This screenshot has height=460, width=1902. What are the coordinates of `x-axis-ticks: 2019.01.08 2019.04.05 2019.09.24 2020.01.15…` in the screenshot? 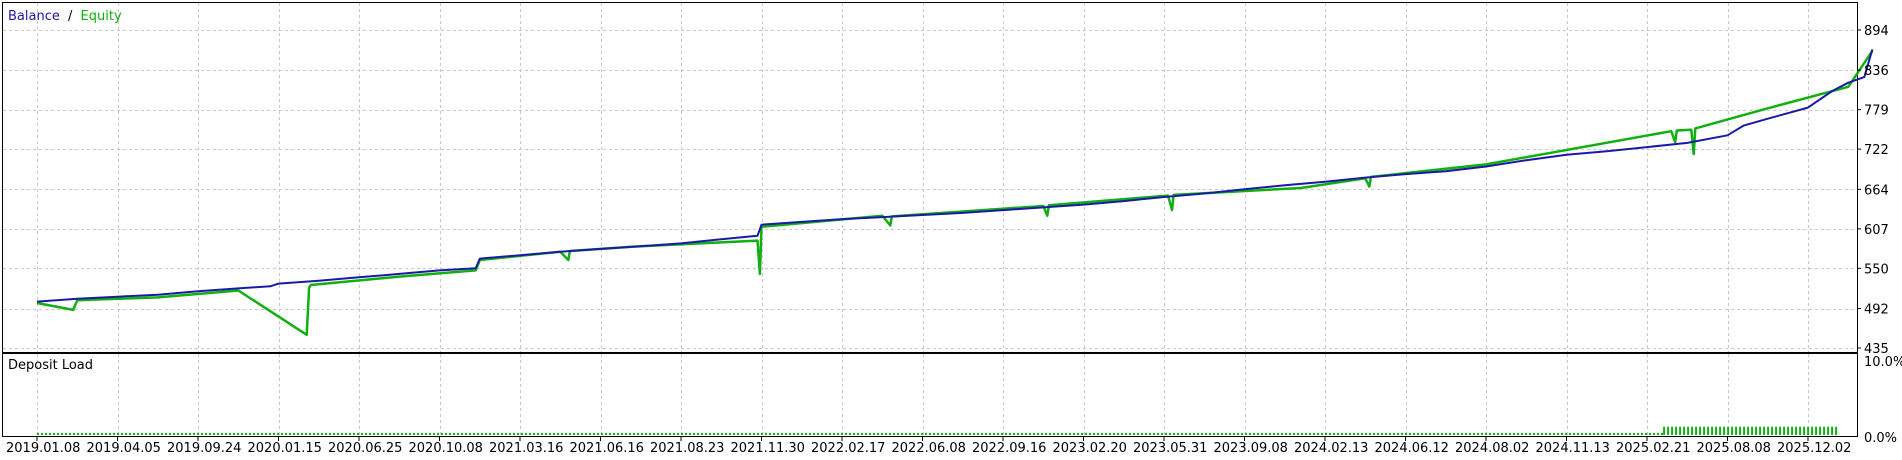 It's located at (928, 446).